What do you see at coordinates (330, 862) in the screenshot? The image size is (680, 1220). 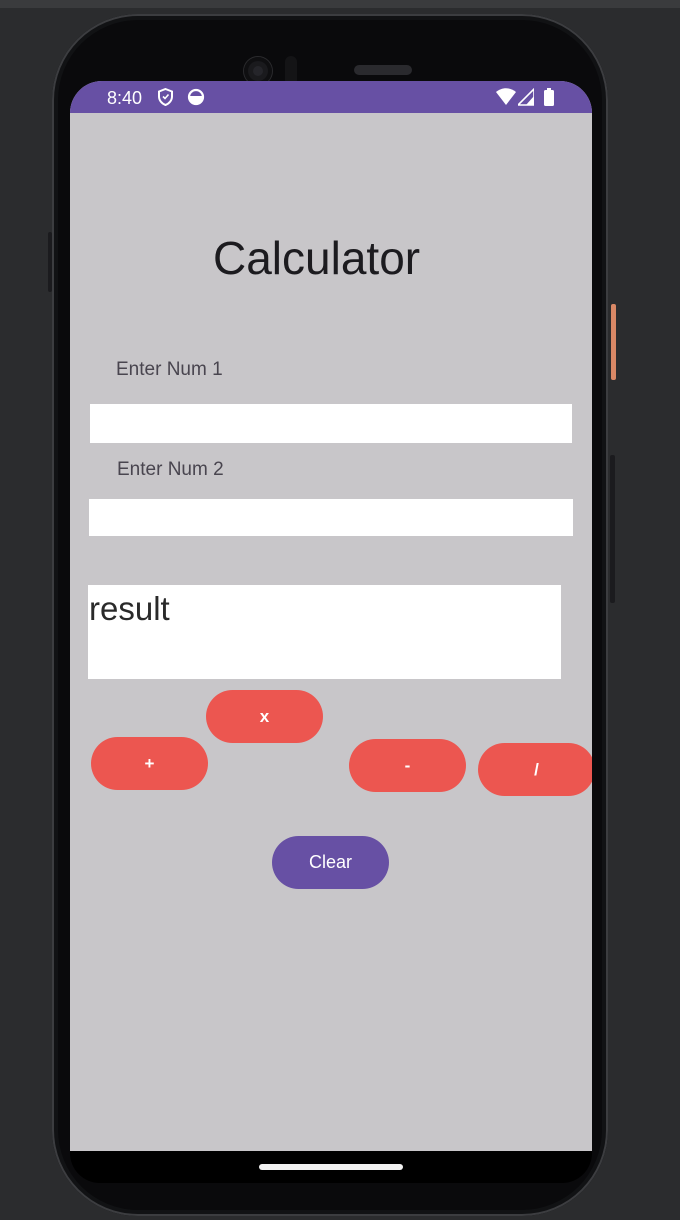 I see `clear-button: Clear` at bounding box center [330, 862].